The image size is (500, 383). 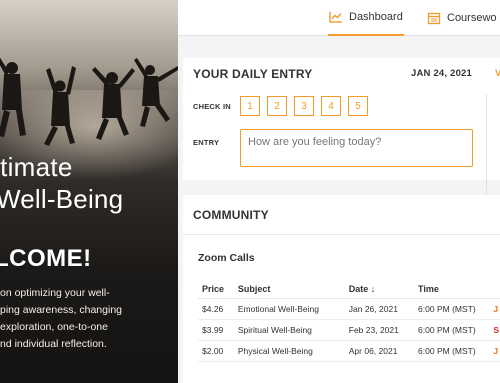 I want to click on checkin-button-5: 5, so click(x=358, y=106).